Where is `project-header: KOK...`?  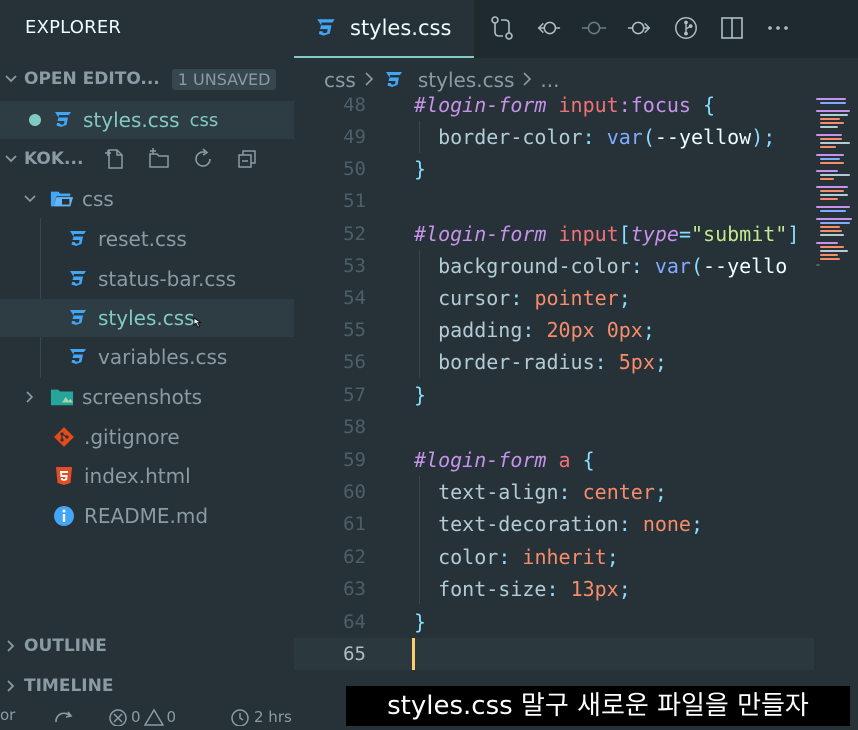 project-header: KOK... is located at coordinates (147, 159).